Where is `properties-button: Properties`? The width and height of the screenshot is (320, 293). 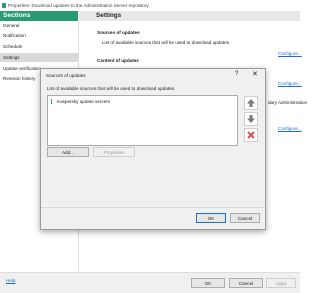 properties-button: Properties is located at coordinates (114, 152).